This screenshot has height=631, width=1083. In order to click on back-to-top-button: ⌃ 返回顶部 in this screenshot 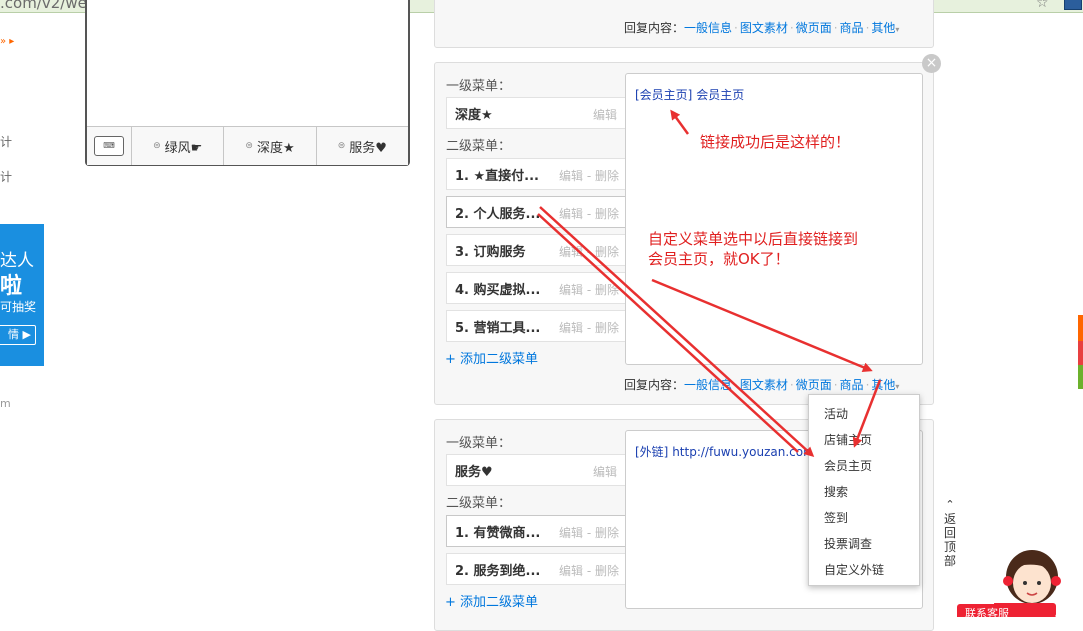, I will do `click(950, 533)`.